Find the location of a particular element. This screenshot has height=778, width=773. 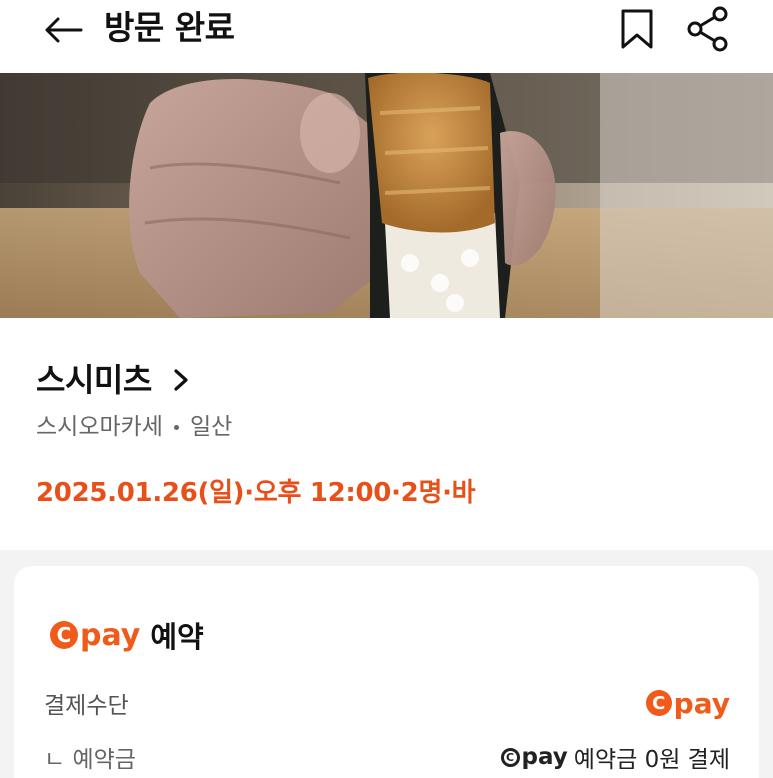

share-button is located at coordinates (708, 29).